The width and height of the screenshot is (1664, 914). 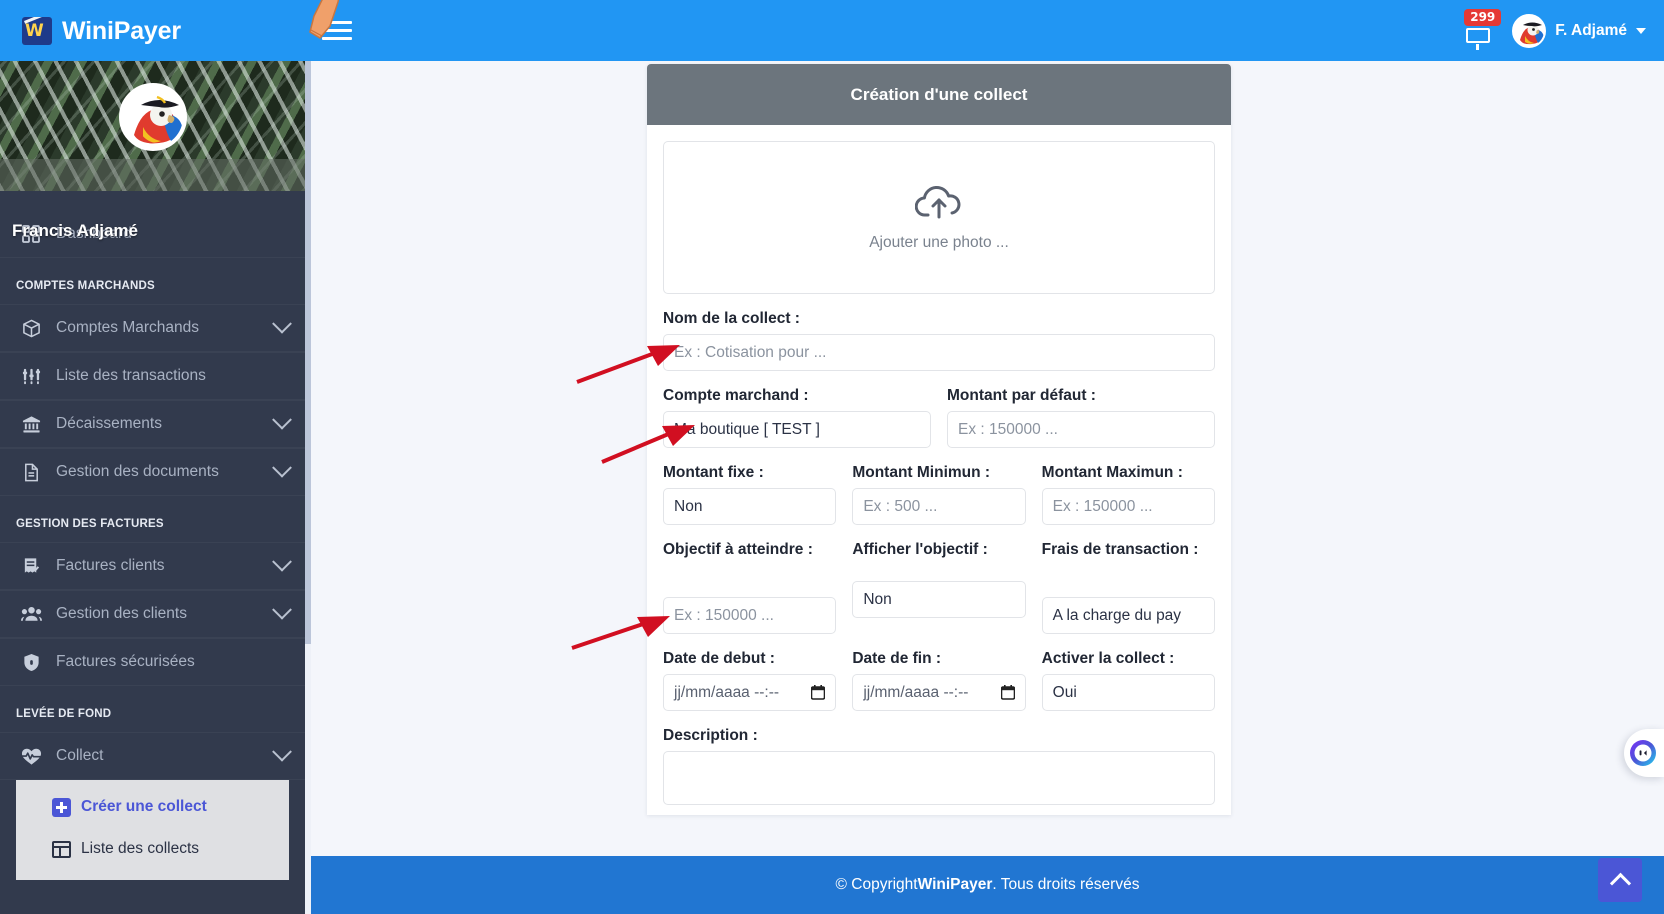 I want to click on sidebar-scrollbar-track, so click(x=308, y=487).